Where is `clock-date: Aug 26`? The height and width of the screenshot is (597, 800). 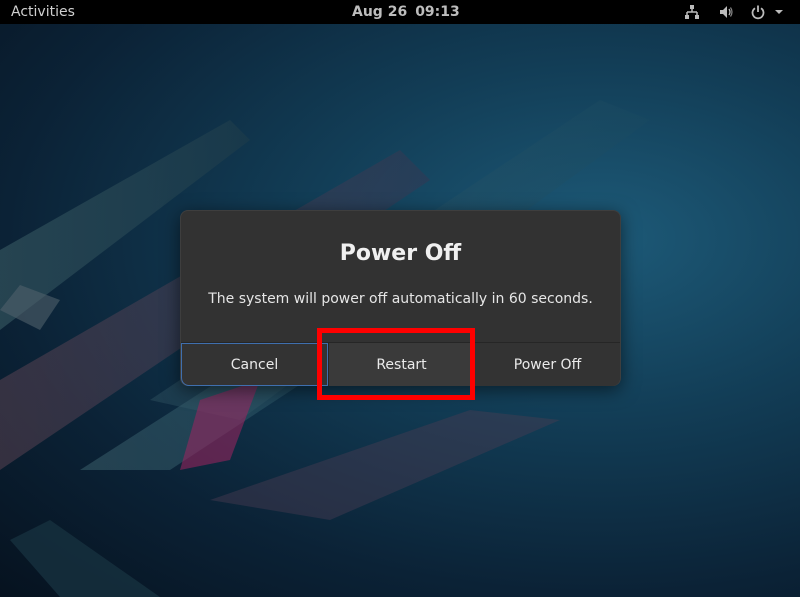
clock-date: Aug 26 is located at coordinates (380, 12).